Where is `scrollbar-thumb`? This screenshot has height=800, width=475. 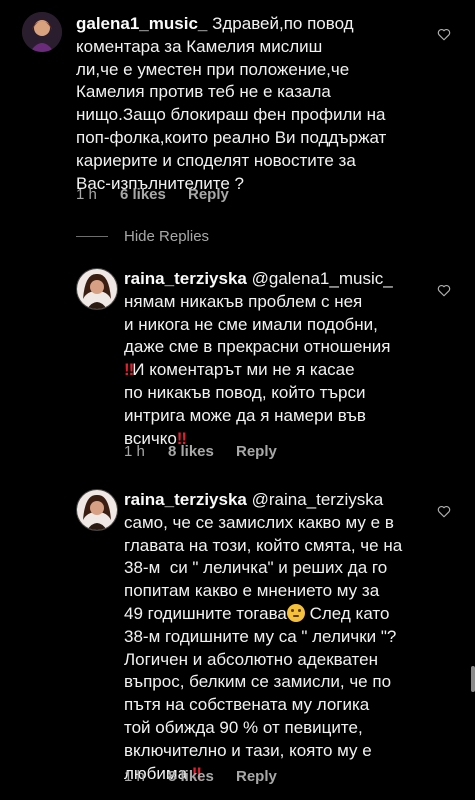
scrollbar-thumb is located at coordinates (473, 679).